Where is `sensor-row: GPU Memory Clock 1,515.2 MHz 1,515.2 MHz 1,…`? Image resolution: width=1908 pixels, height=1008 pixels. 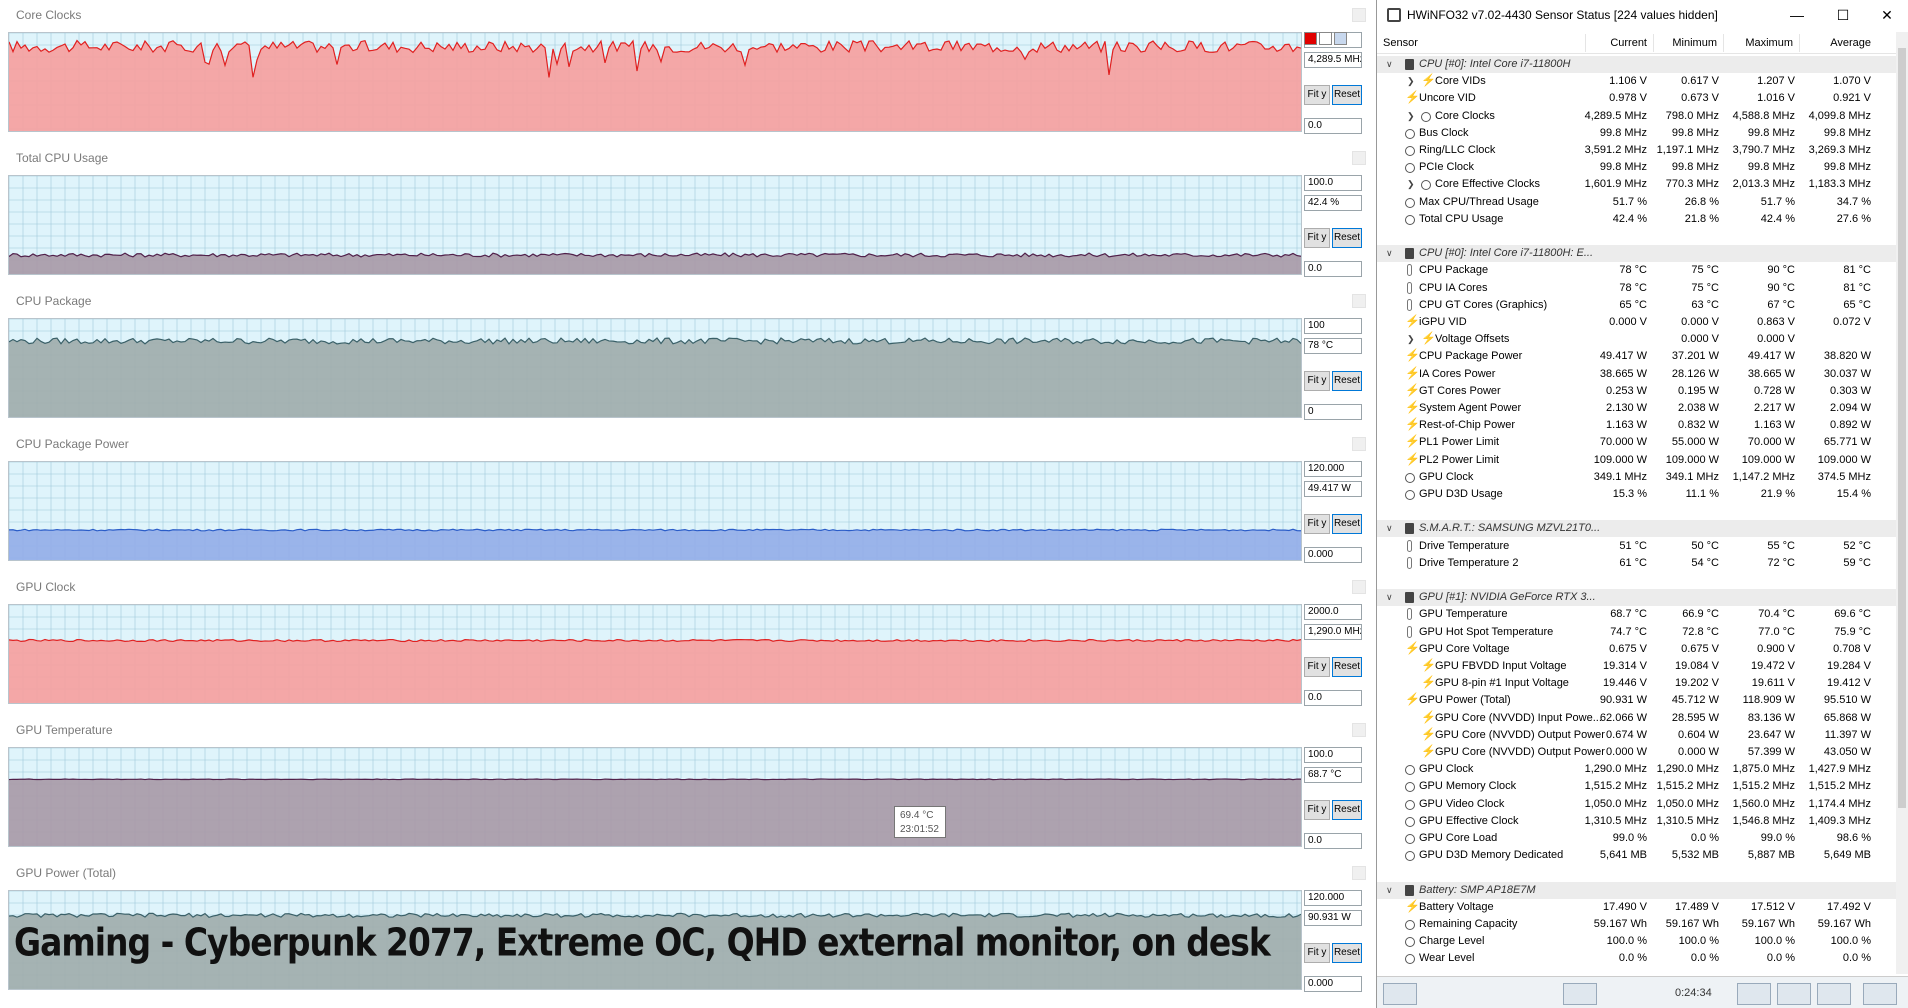 sensor-row: GPU Memory Clock 1,515.2 MHz 1,515.2 MHz 1,… is located at coordinates (1637, 786).